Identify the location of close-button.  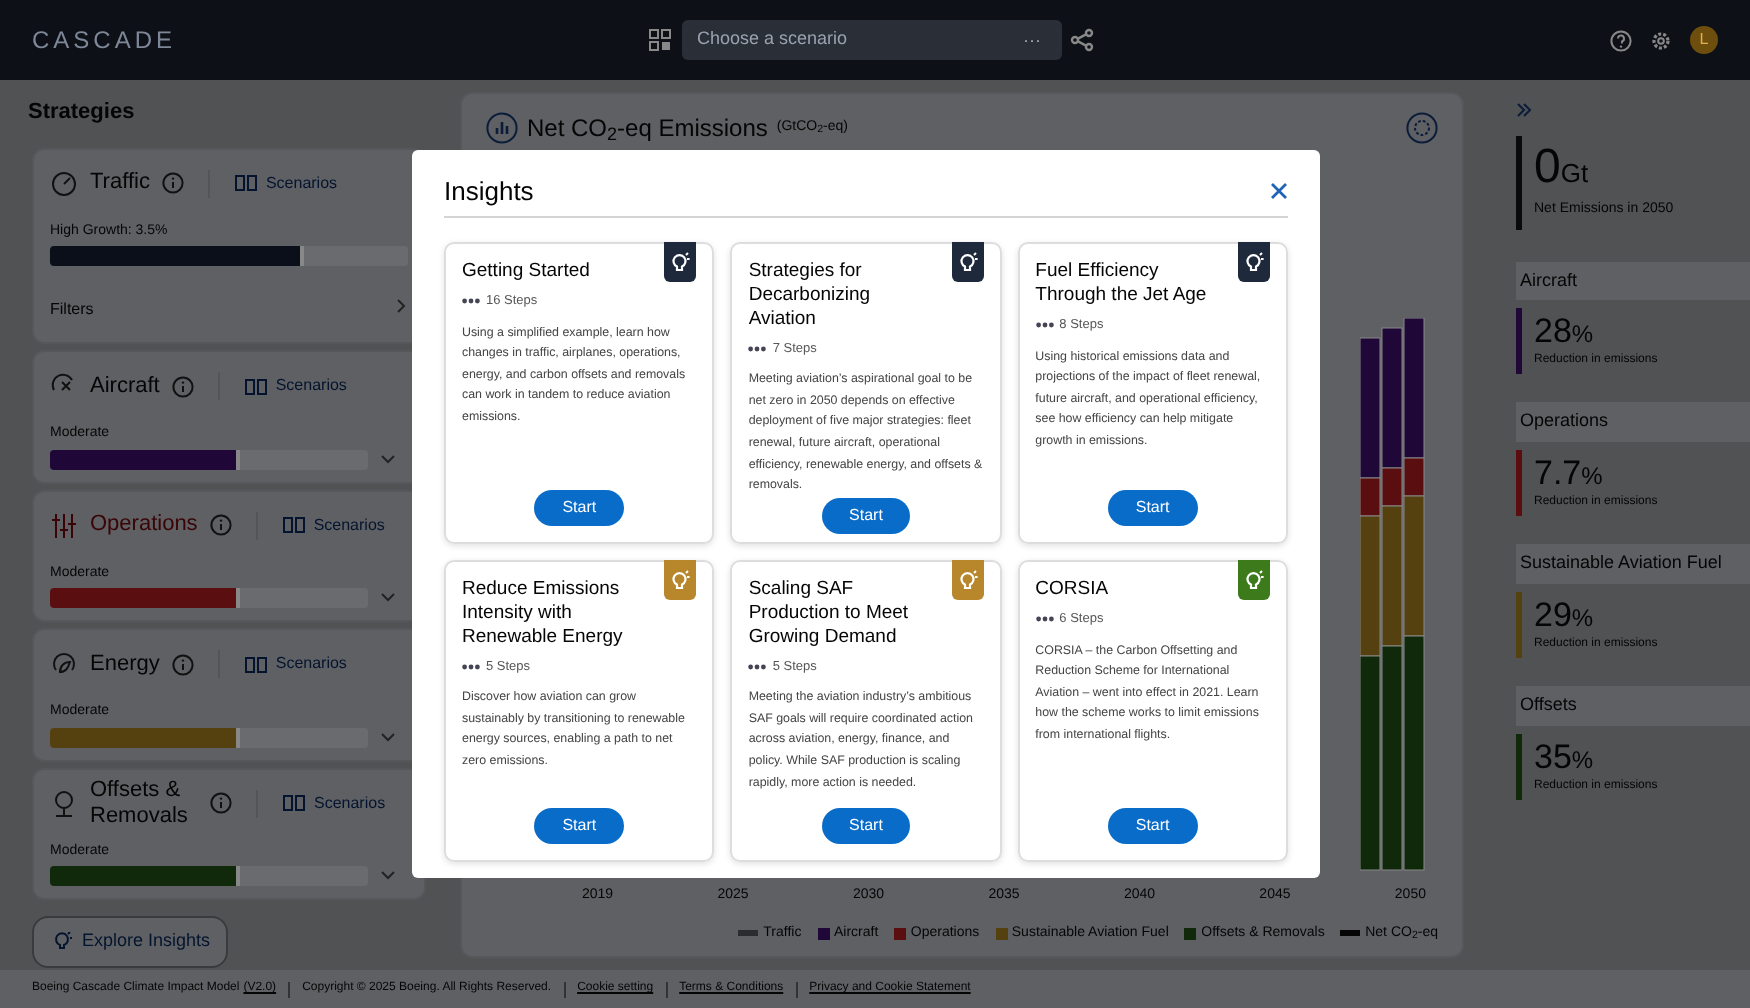
(1279, 191).